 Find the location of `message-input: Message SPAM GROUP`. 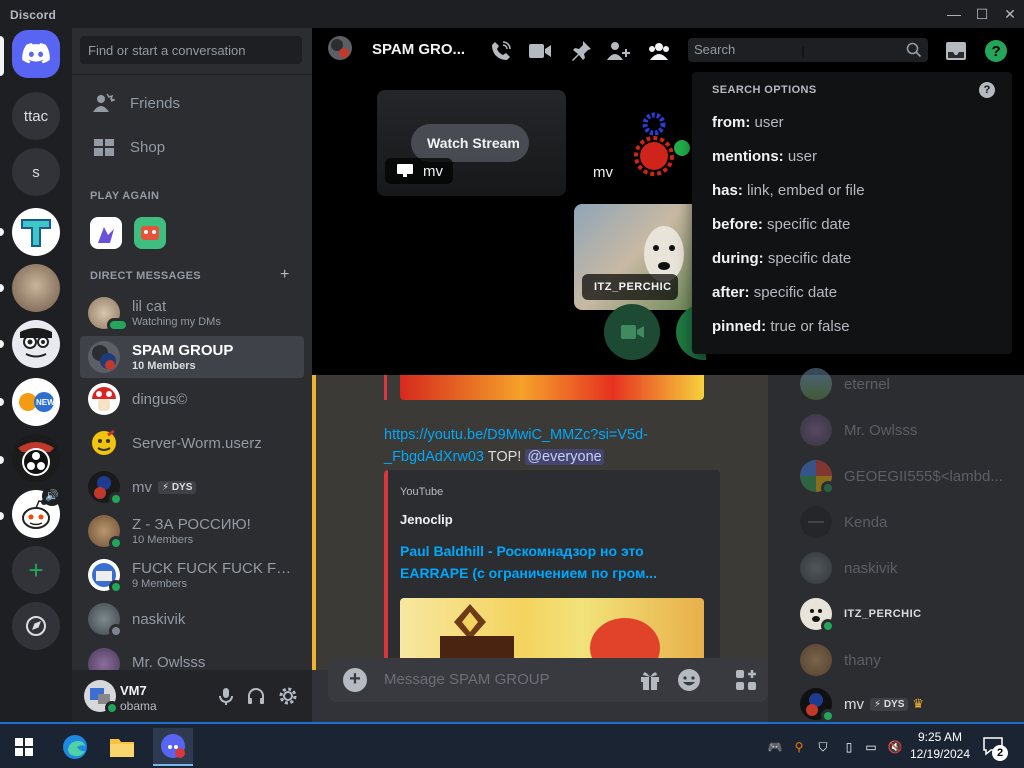

message-input: Message SPAM GROUP is located at coordinates (467, 679).